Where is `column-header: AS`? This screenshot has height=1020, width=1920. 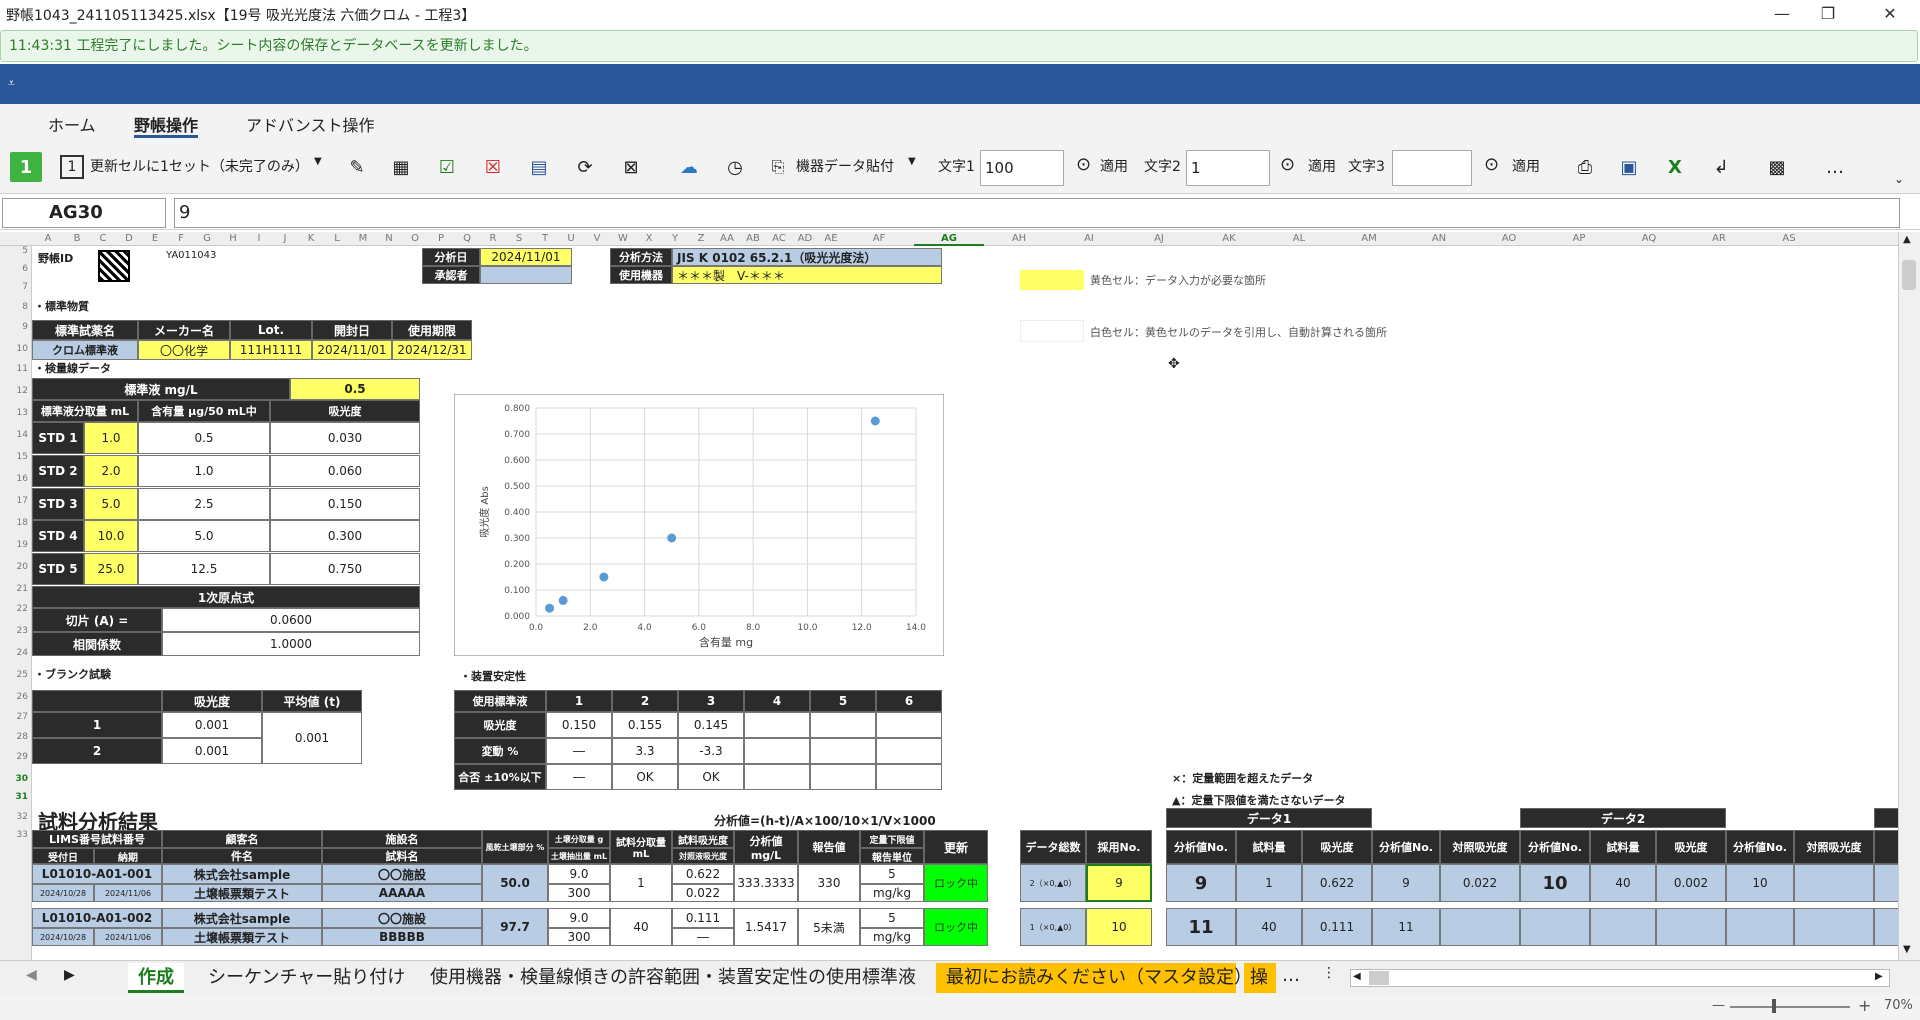 column-header: AS is located at coordinates (1789, 238).